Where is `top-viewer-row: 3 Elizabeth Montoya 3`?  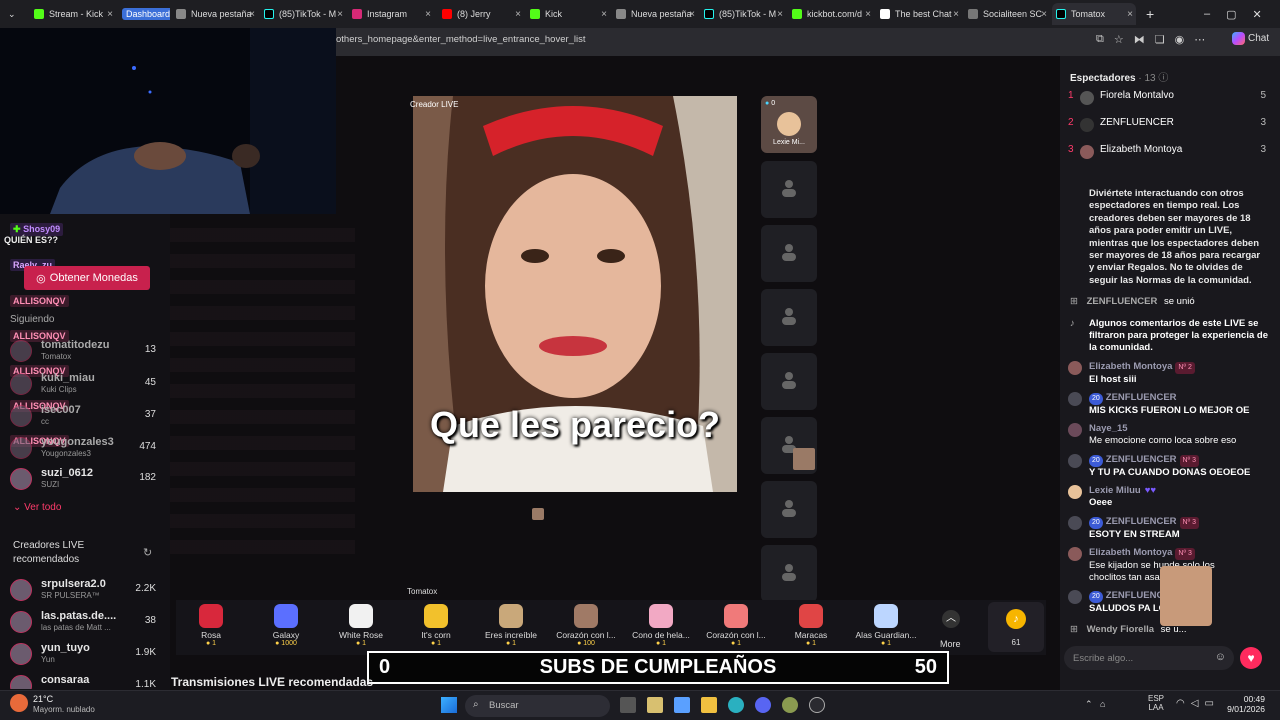
top-viewer-row: 3 Elizabeth Montoya 3 is located at coordinates (1167, 152).